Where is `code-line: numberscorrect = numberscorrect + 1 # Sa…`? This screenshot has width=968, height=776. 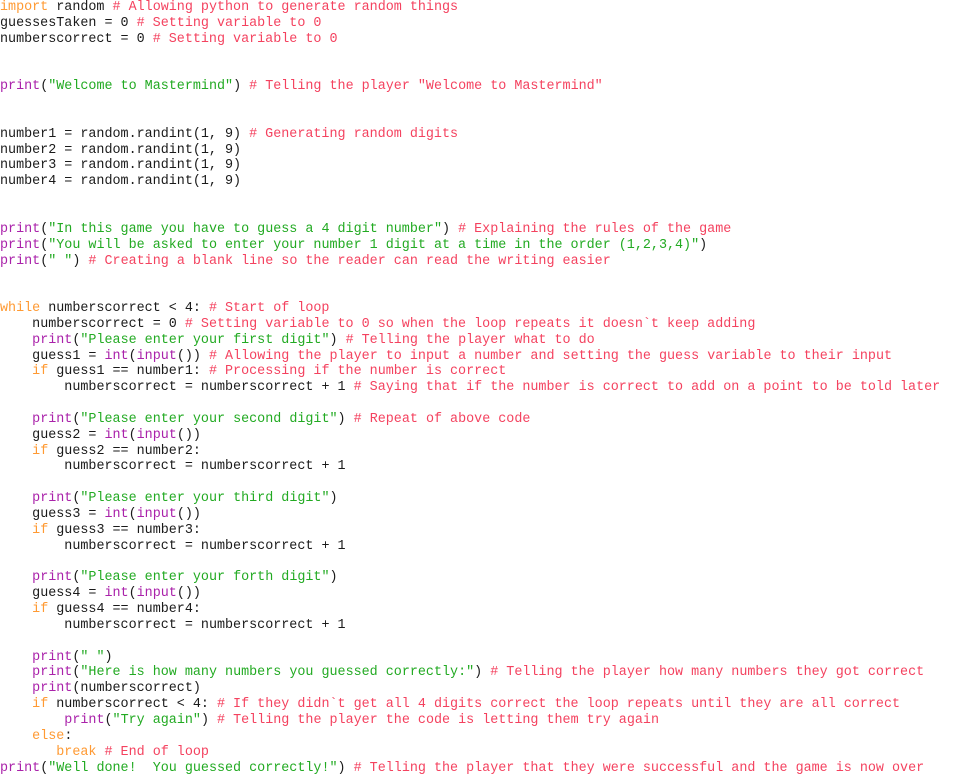 code-line: numberscorrect = numberscorrect + 1 # Sa… is located at coordinates (484, 388).